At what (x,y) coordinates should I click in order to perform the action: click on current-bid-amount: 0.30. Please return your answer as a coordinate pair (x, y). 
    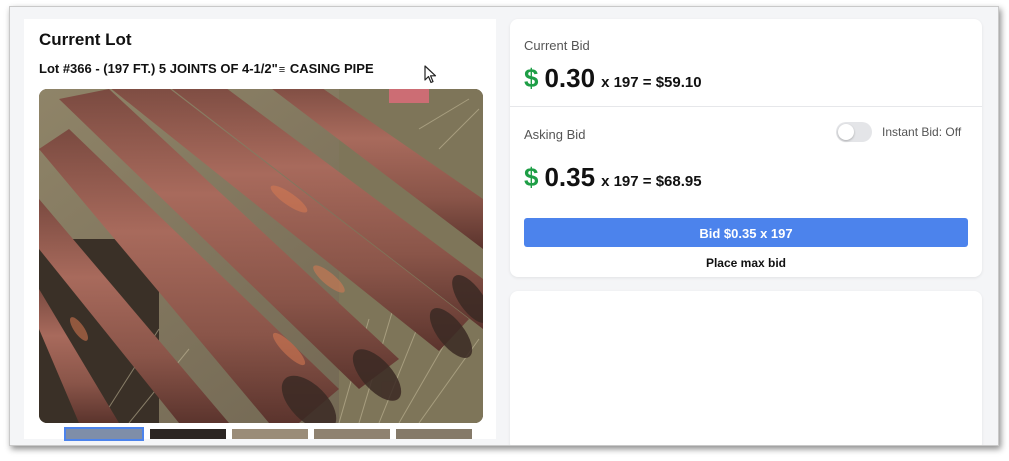
    Looking at the image, I should click on (570, 78).